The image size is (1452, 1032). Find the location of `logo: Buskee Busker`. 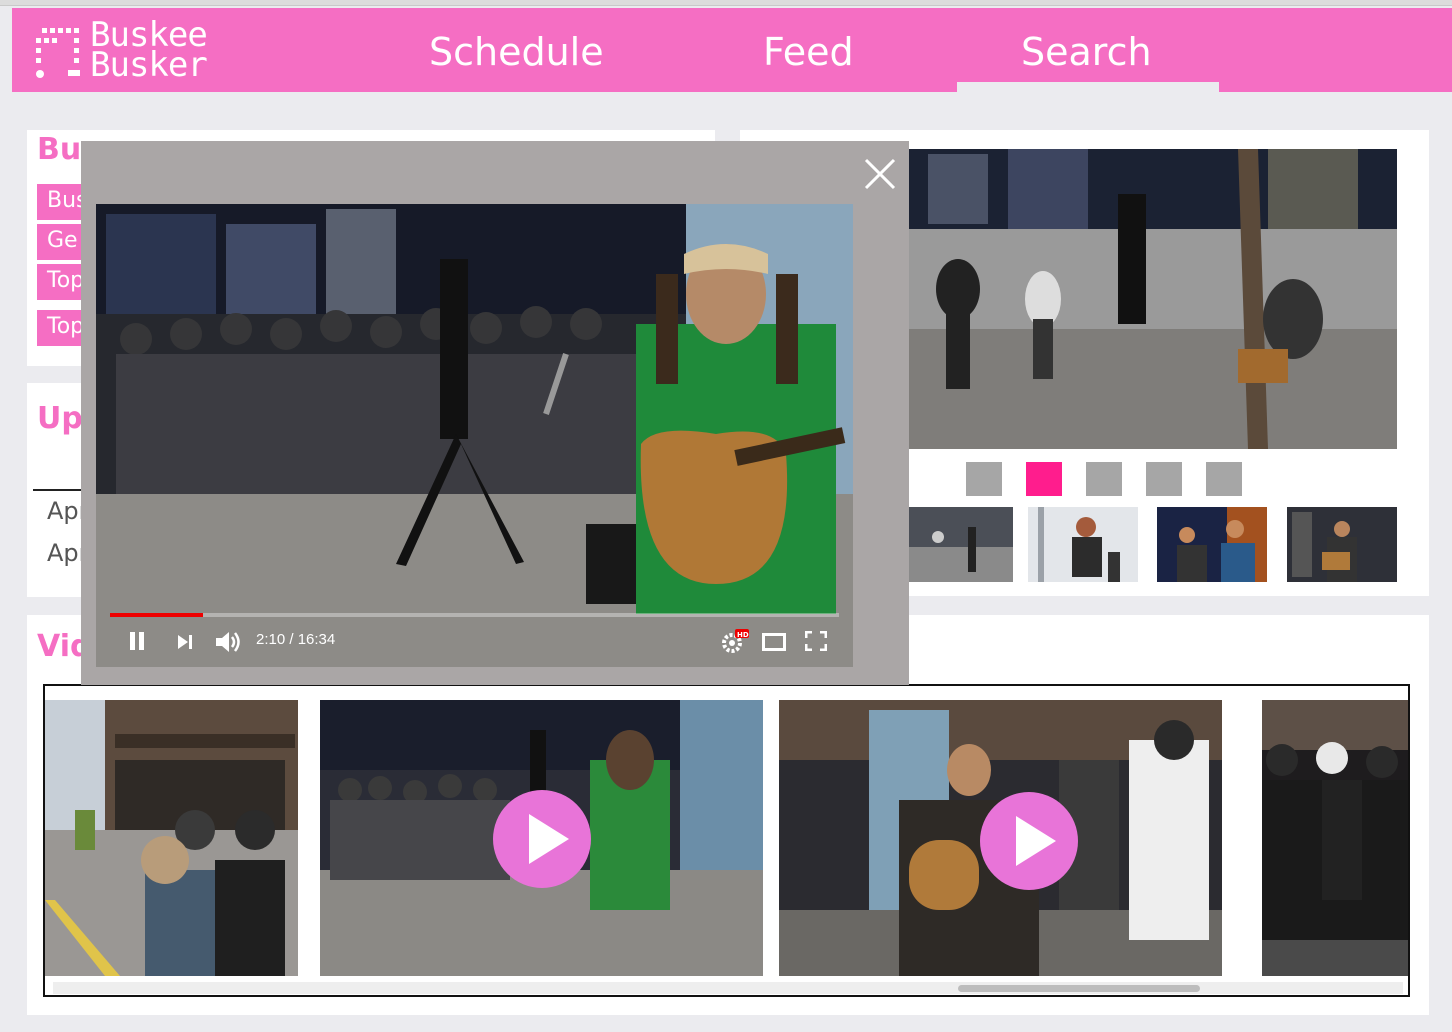

logo: Buskee Busker is located at coordinates (154, 51).